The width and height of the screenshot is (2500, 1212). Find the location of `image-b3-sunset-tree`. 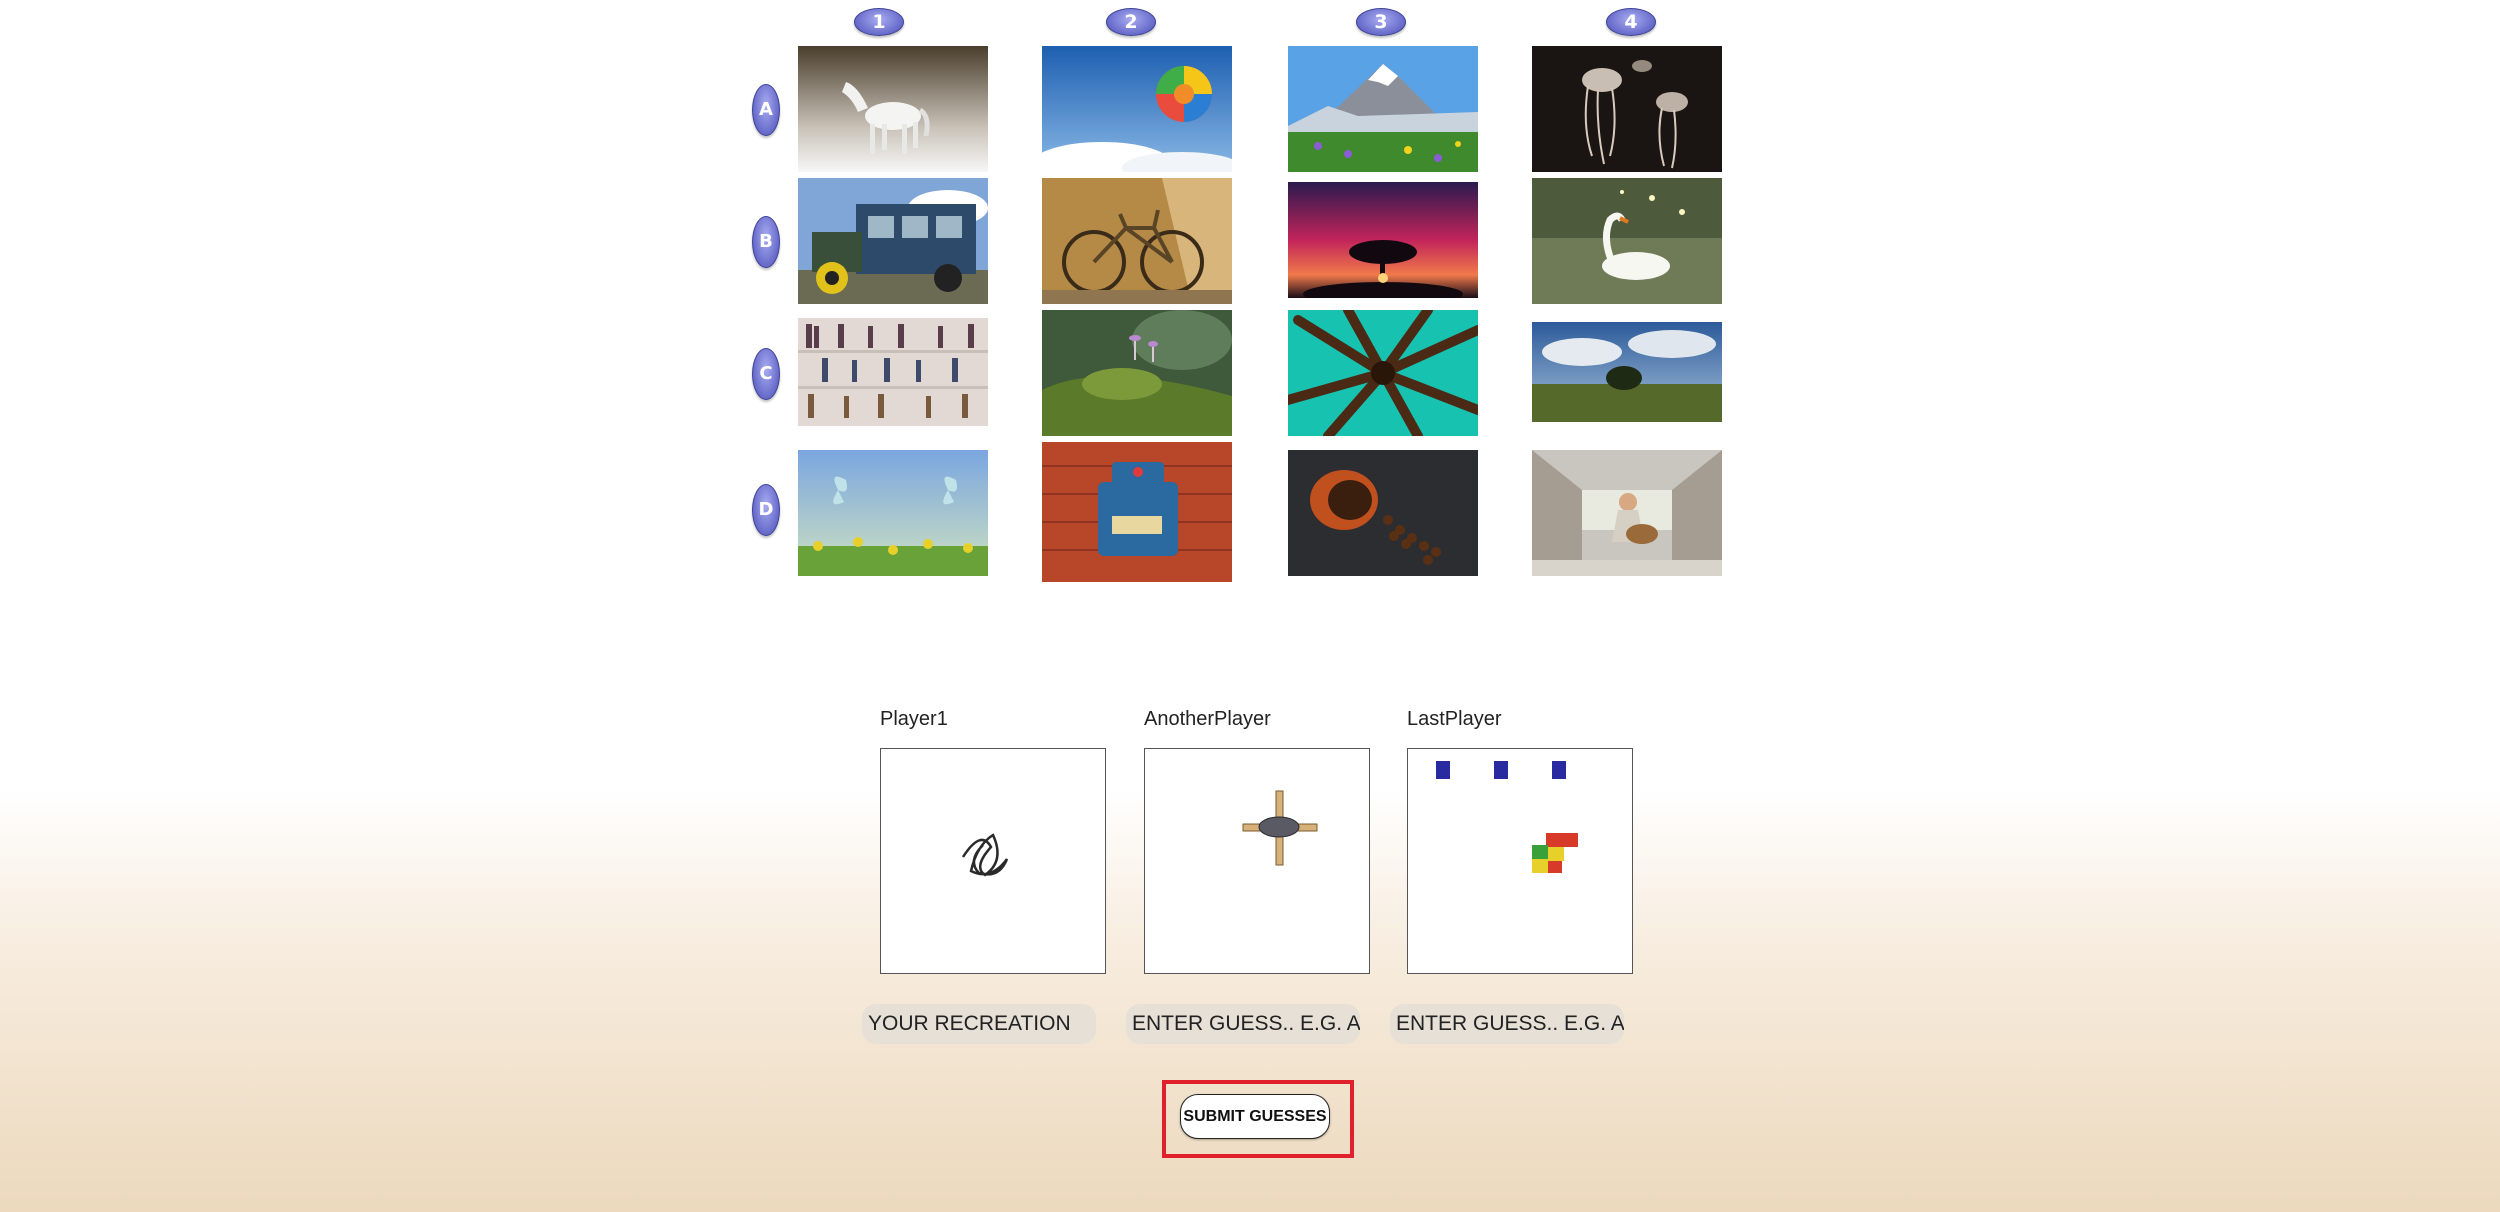

image-b3-sunset-tree is located at coordinates (1383, 240).